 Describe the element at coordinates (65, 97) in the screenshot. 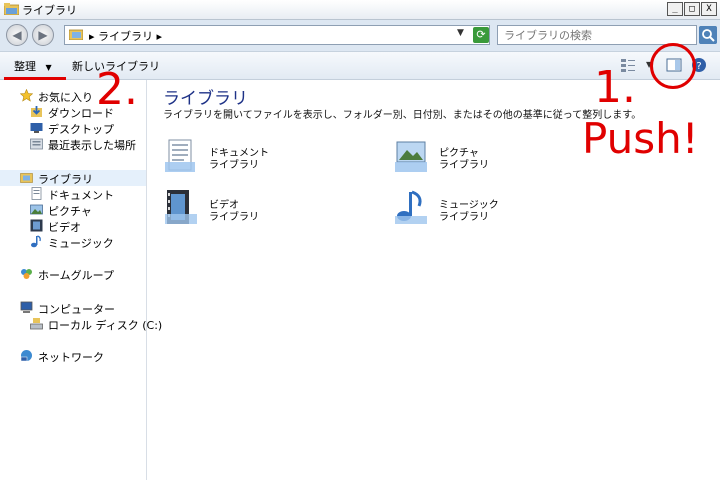

I see `sidebar-label: お気に入り` at that location.